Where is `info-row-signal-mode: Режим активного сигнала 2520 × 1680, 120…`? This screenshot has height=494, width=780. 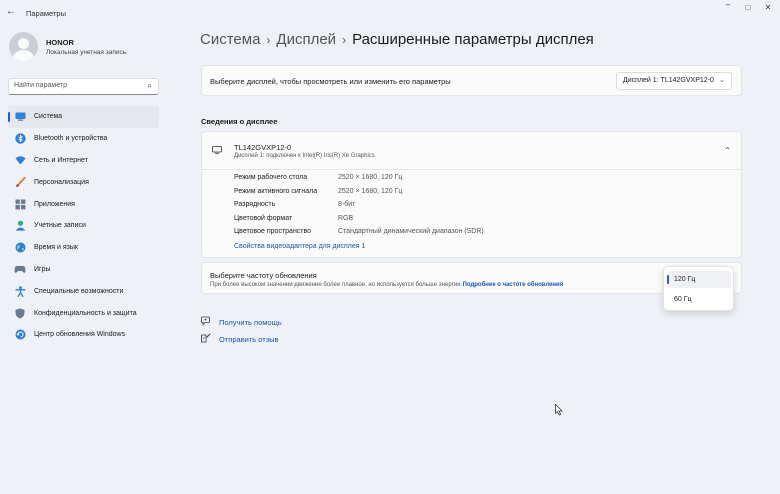
info-row-signal-mode: Режим активного сигнала 2520 × 1680, 120… is located at coordinates (359, 195).